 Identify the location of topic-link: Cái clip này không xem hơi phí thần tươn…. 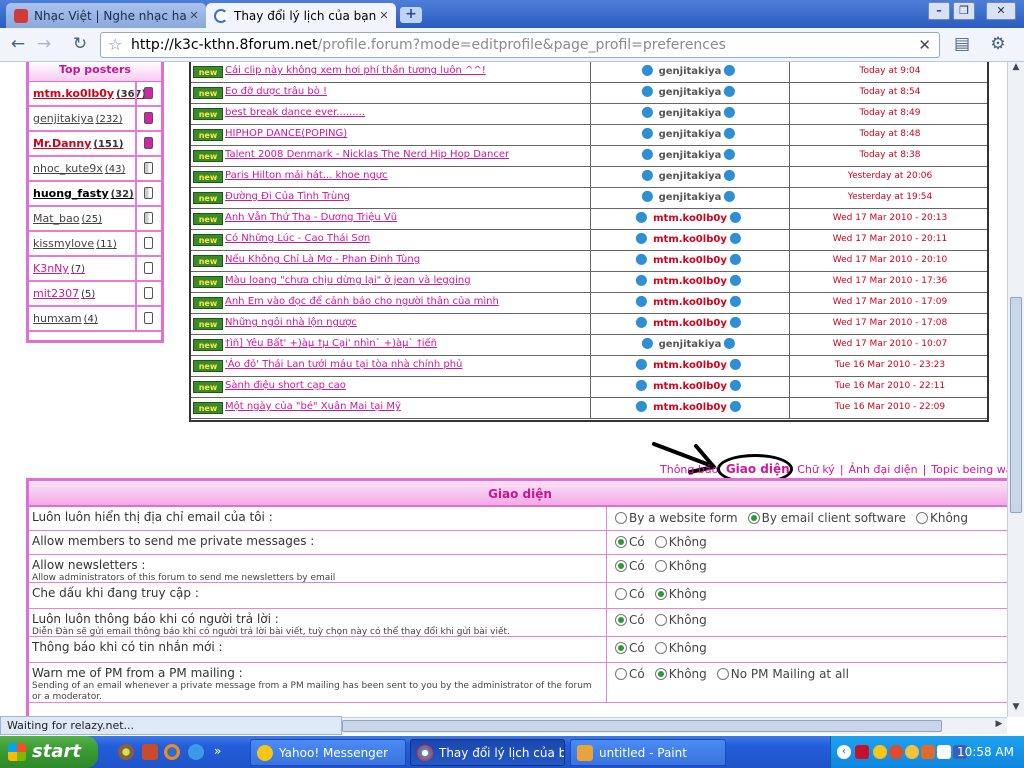
(355, 70).